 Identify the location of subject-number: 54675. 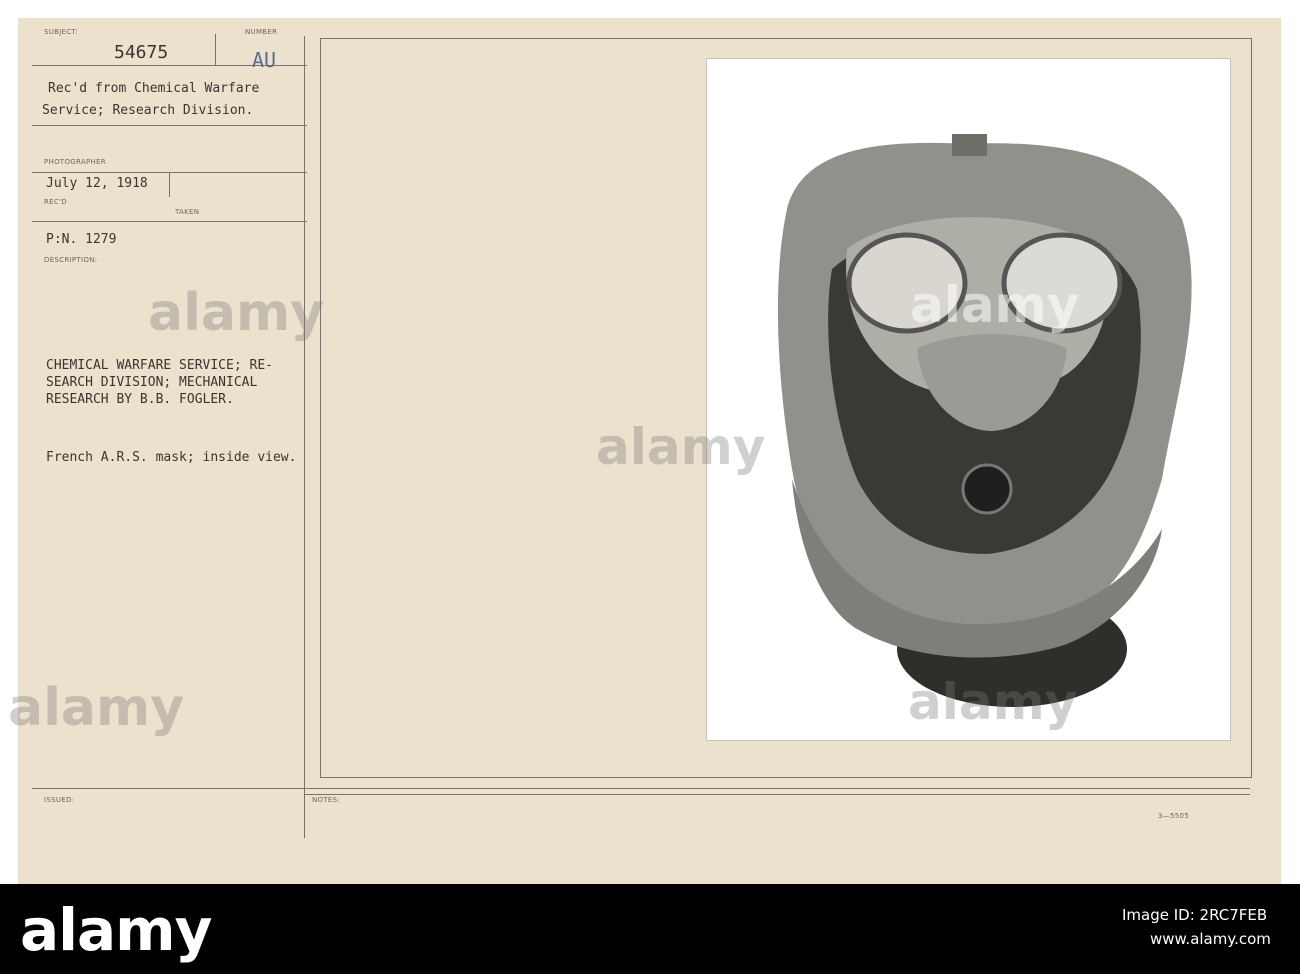
(141, 52).